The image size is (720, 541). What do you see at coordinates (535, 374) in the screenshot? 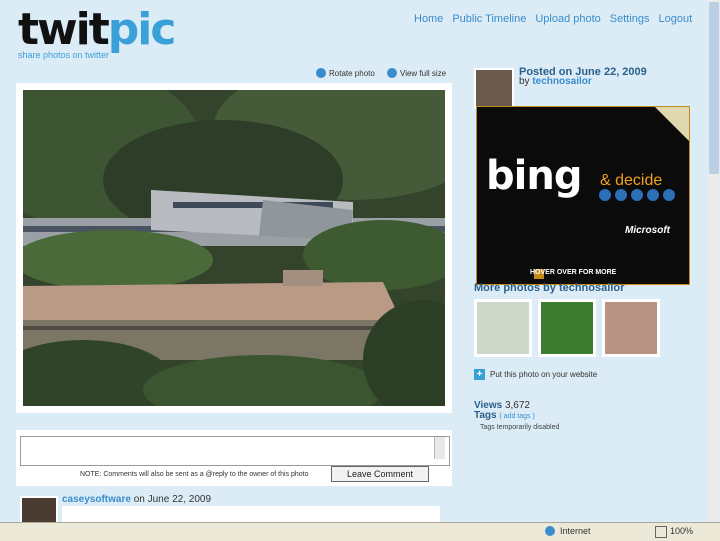
I see `put-photo-link: + Put this photo on your website` at bounding box center [535, 374].